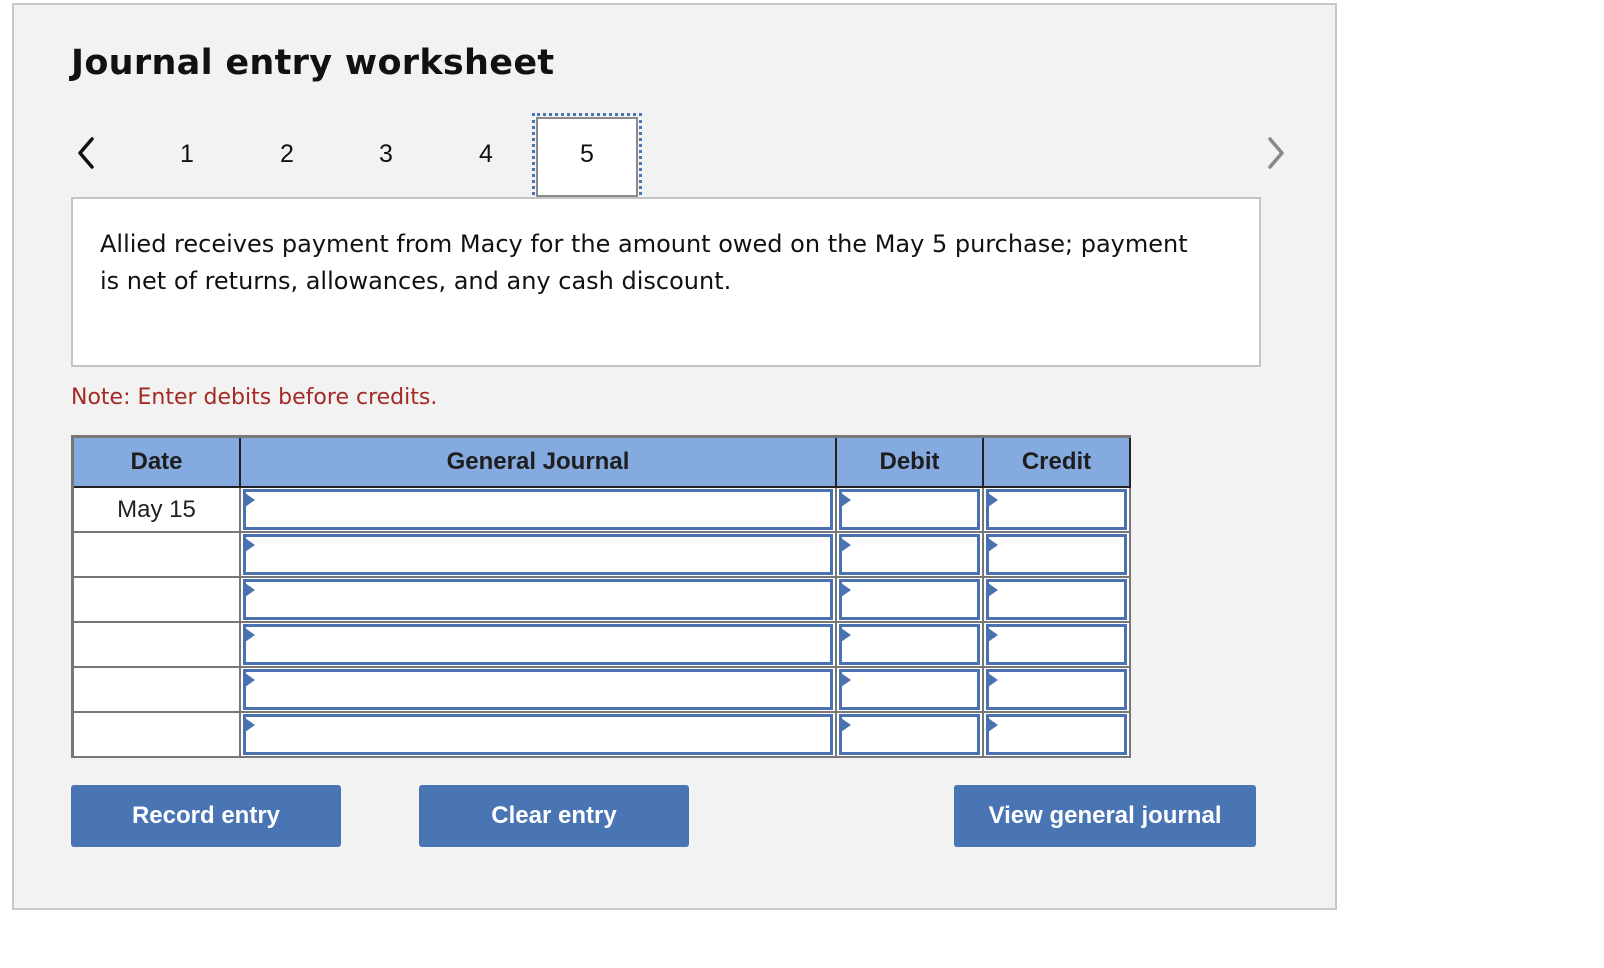 Image resolution: width=1604 pixels, height=968 pixels. I want to click on step-navigation: 1 2 3 4 5, so click(676, 159).